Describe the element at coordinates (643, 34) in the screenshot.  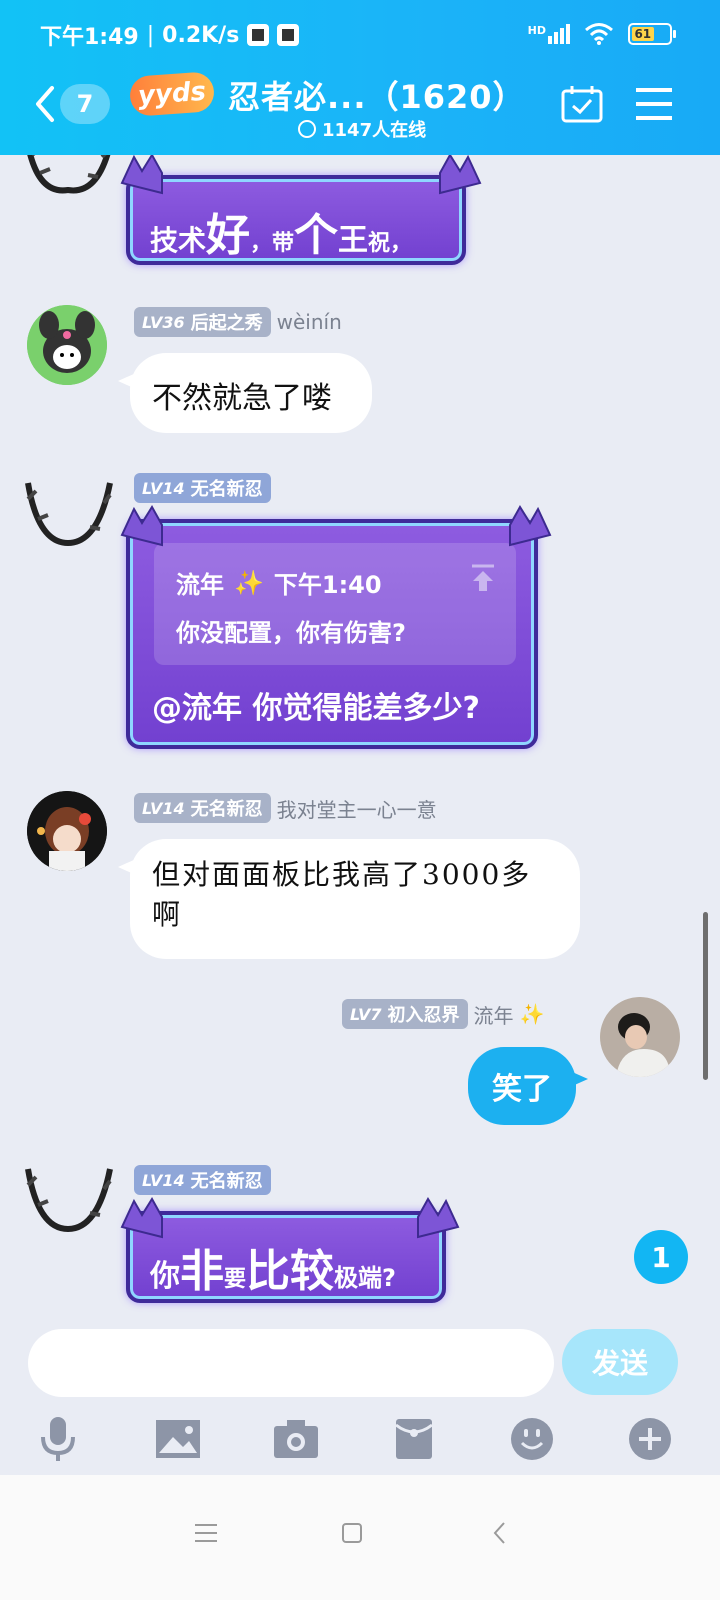
I see `battery-level: 61` at that location.